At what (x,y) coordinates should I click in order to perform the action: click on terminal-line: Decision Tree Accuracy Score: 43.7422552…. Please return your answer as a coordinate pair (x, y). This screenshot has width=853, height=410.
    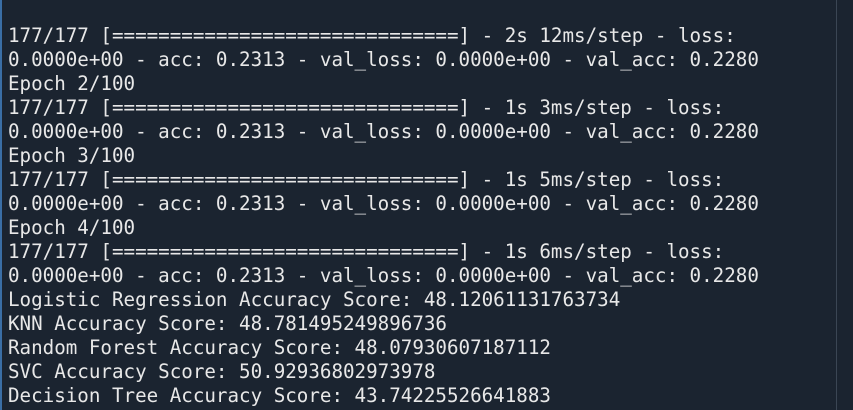
    Looking at the image, I should click on (279, 395).